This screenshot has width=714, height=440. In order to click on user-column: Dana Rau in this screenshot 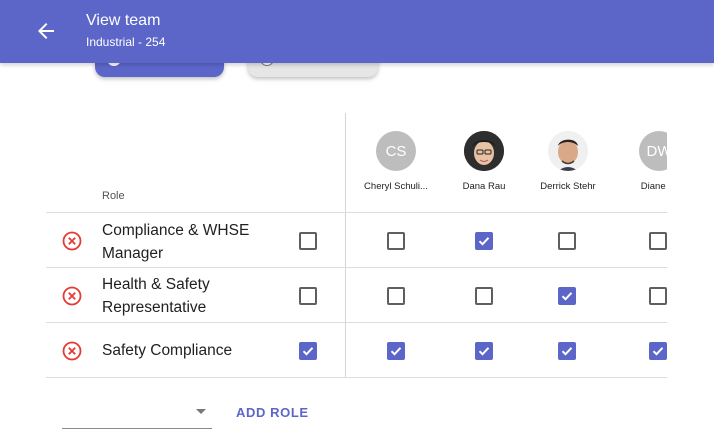, I will do `click(484, 161)`.